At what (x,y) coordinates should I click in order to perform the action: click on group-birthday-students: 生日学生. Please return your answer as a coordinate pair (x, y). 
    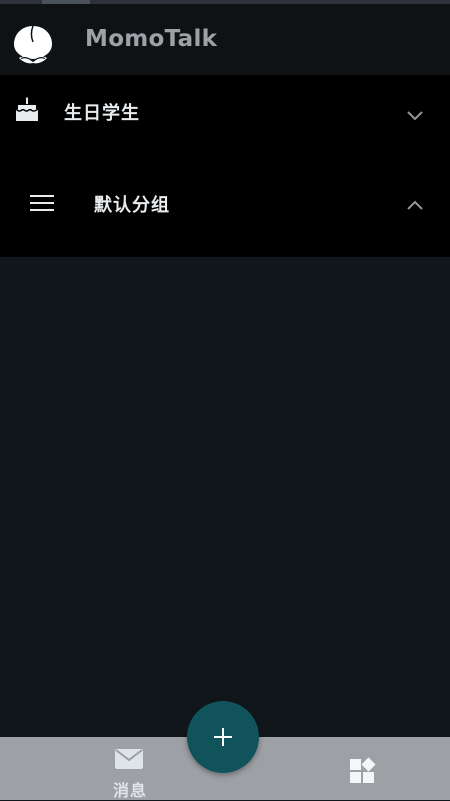
    Looking at the image, I should click on (225, 111).